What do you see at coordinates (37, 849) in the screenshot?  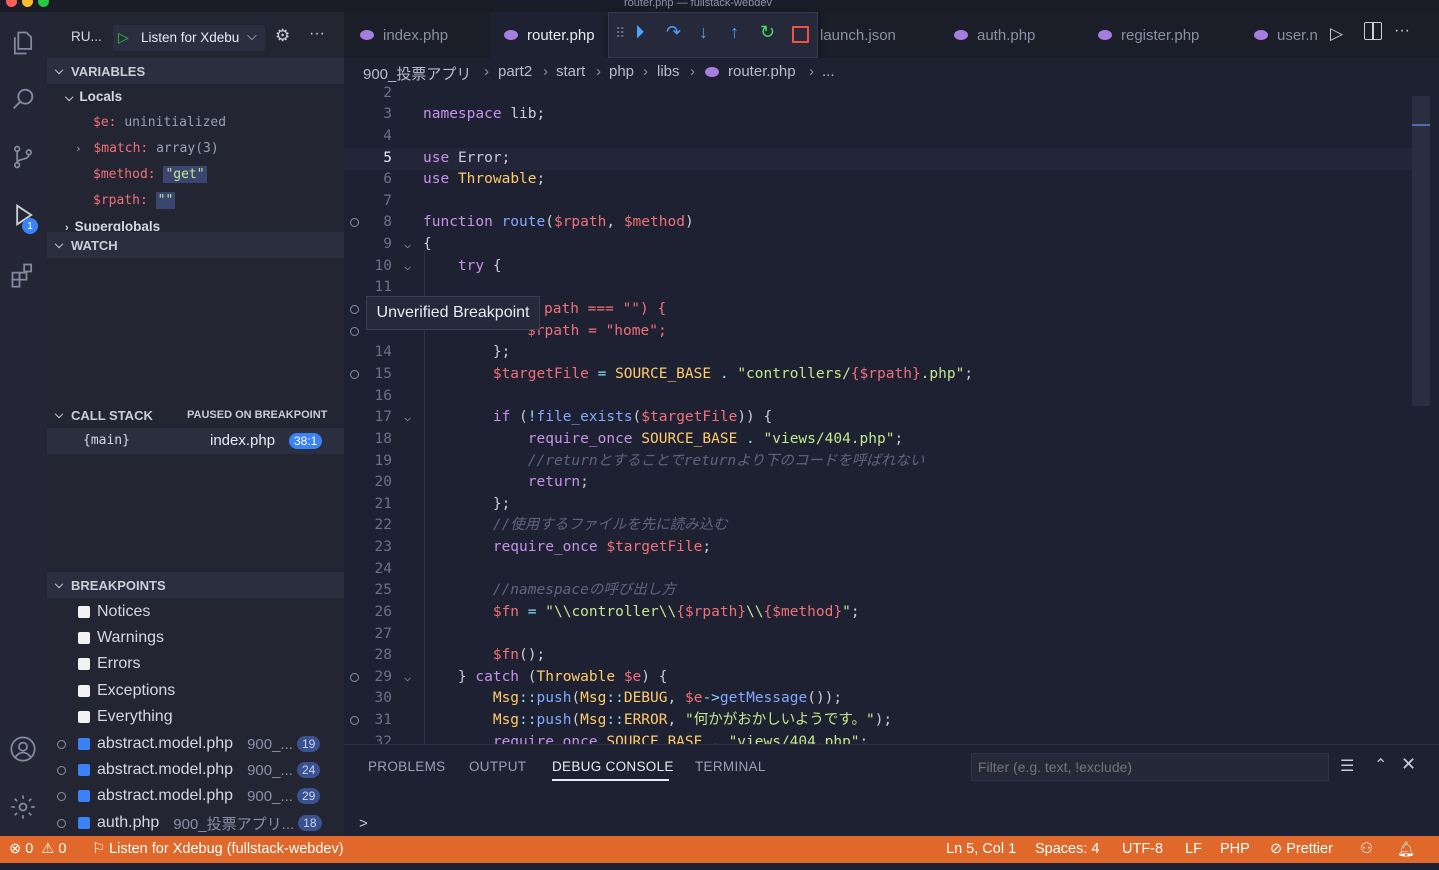 I see `problems-indicator: ⊗ 0 ⚠ 0` at bounding box center [37, 849].